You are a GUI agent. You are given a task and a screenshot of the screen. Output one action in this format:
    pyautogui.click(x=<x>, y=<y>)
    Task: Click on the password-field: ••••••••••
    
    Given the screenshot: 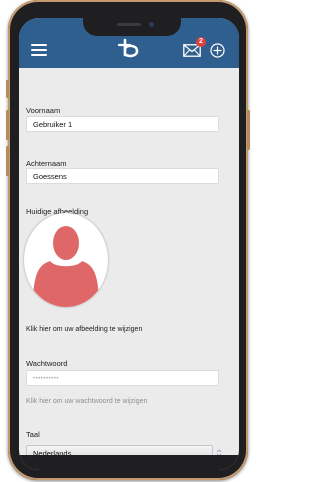 What is the action you would take?
    pyautogui.click(x=122, y=378)
    